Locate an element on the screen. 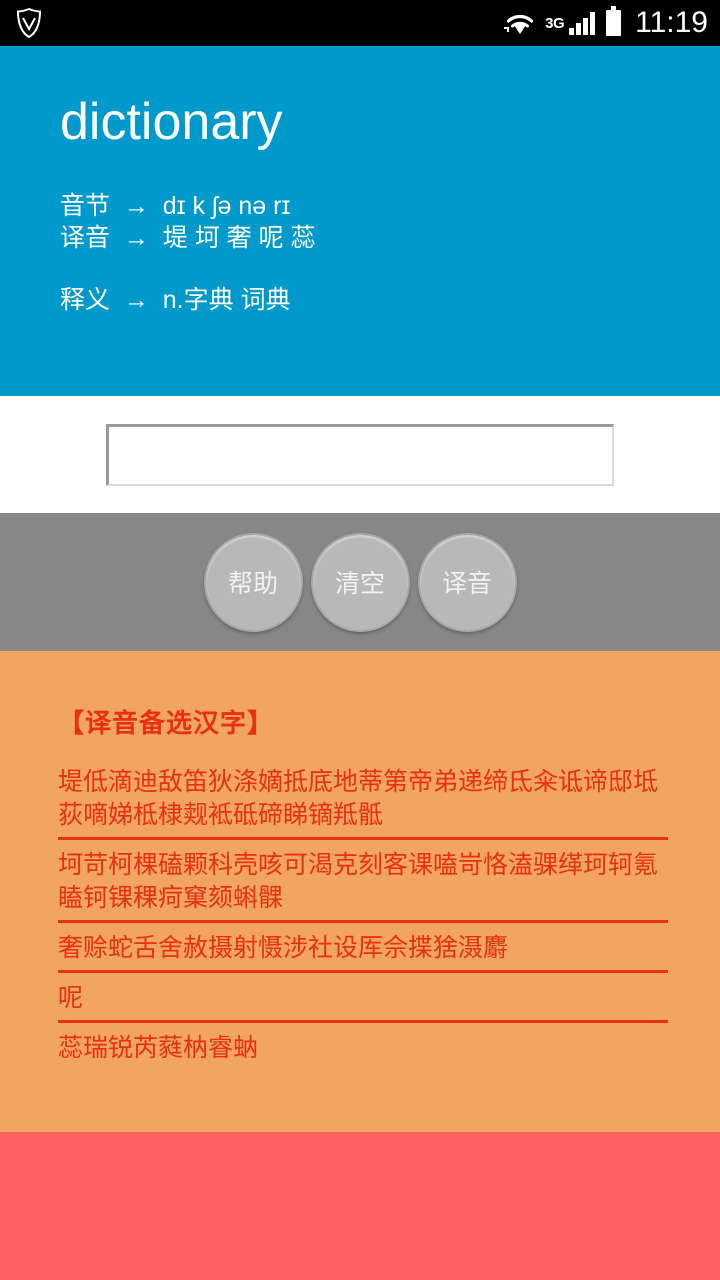 Image resolution: width=720 pixels, height=1280 pixels. clear-button: 清空 is located at coordinates (360, 582).